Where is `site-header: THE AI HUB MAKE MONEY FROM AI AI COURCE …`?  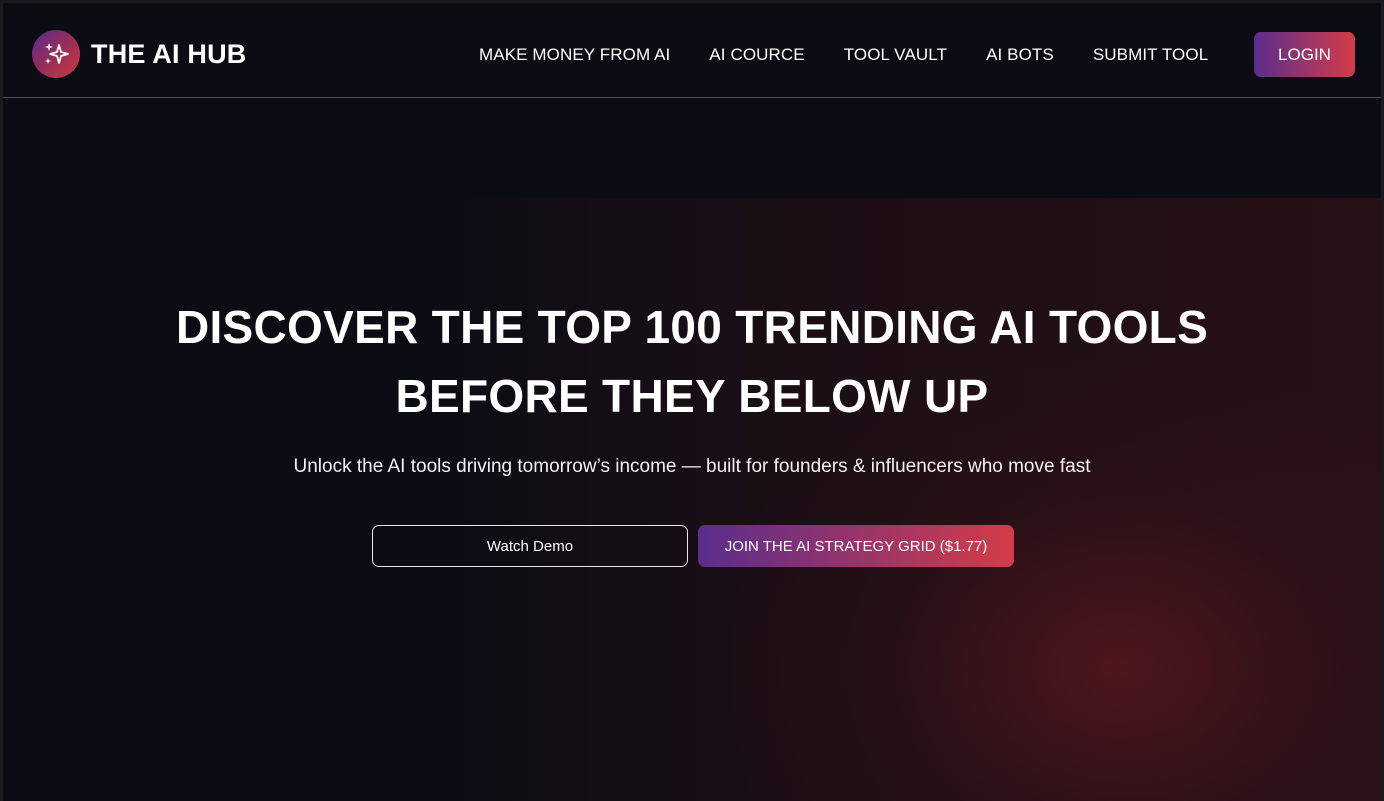
site-header: THE AI HUB MAKE MONEY FROM AI AI COURCE … is located at coordinates (692, 50).